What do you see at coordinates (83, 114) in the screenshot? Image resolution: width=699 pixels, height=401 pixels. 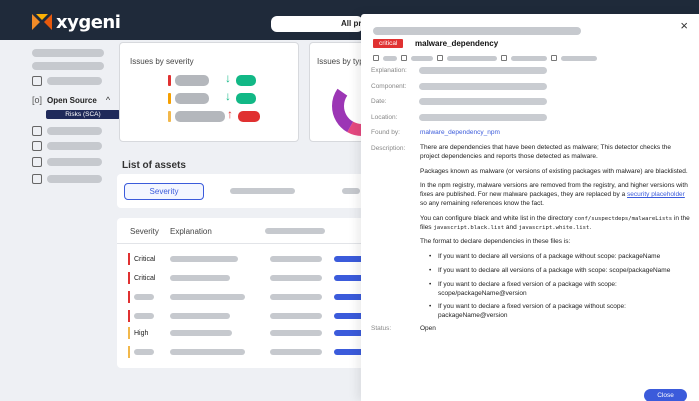 I see `sidebar-item-risks-sca: Risks (SCA)` at bounding box center [83, 114].